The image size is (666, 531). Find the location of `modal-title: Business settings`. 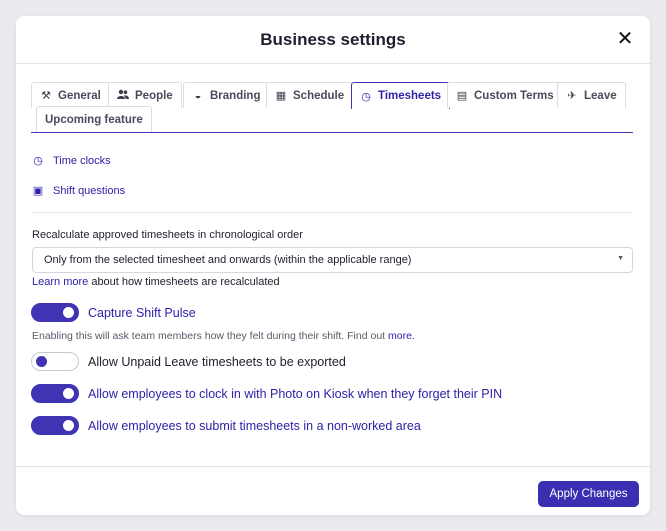

modal-title: Business settings is located at coordinates (333, 39).